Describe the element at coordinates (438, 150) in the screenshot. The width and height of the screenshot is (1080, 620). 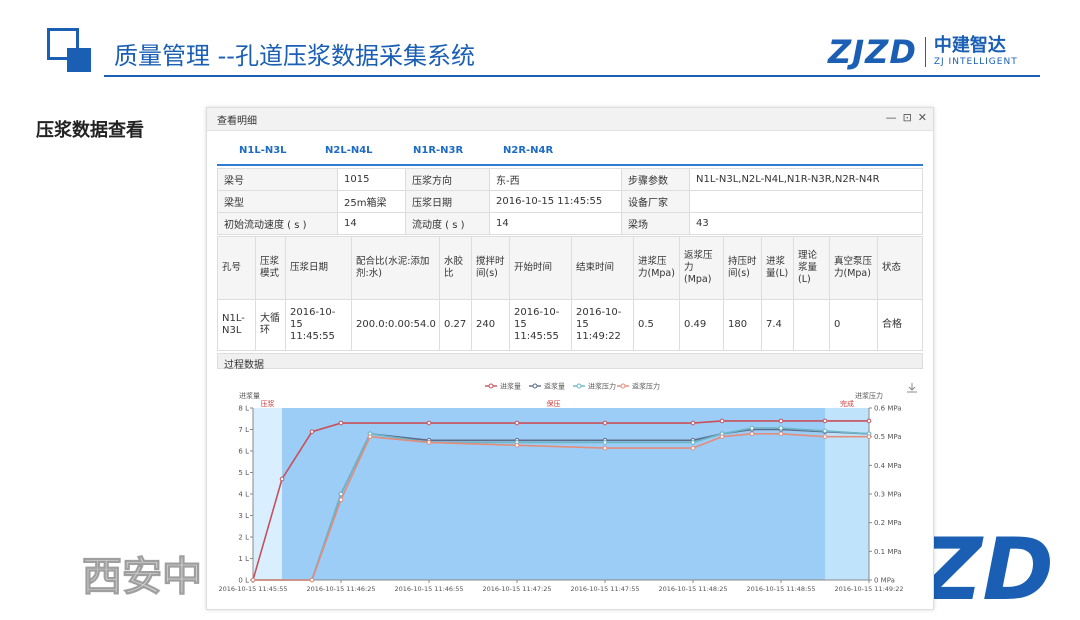
I see `tab-n1r-n3r: N1R-N3R` at that location.